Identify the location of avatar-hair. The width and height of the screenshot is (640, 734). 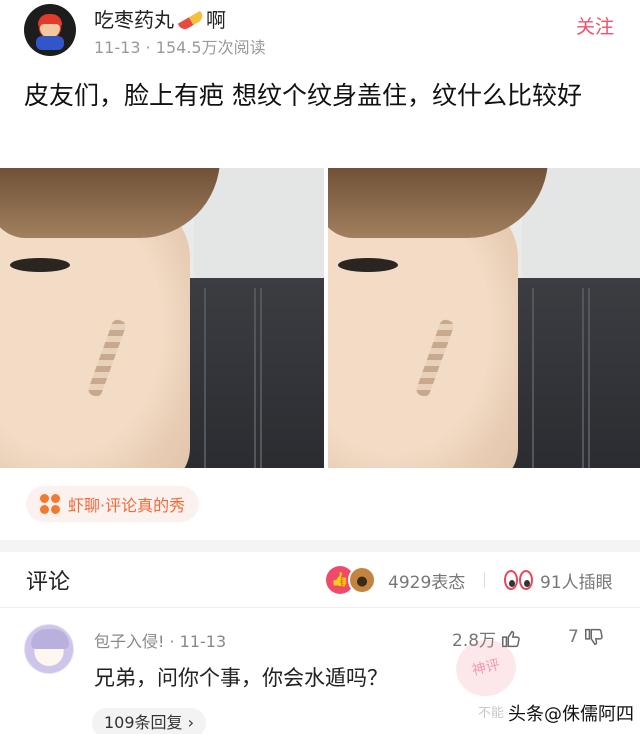
(50, 639).